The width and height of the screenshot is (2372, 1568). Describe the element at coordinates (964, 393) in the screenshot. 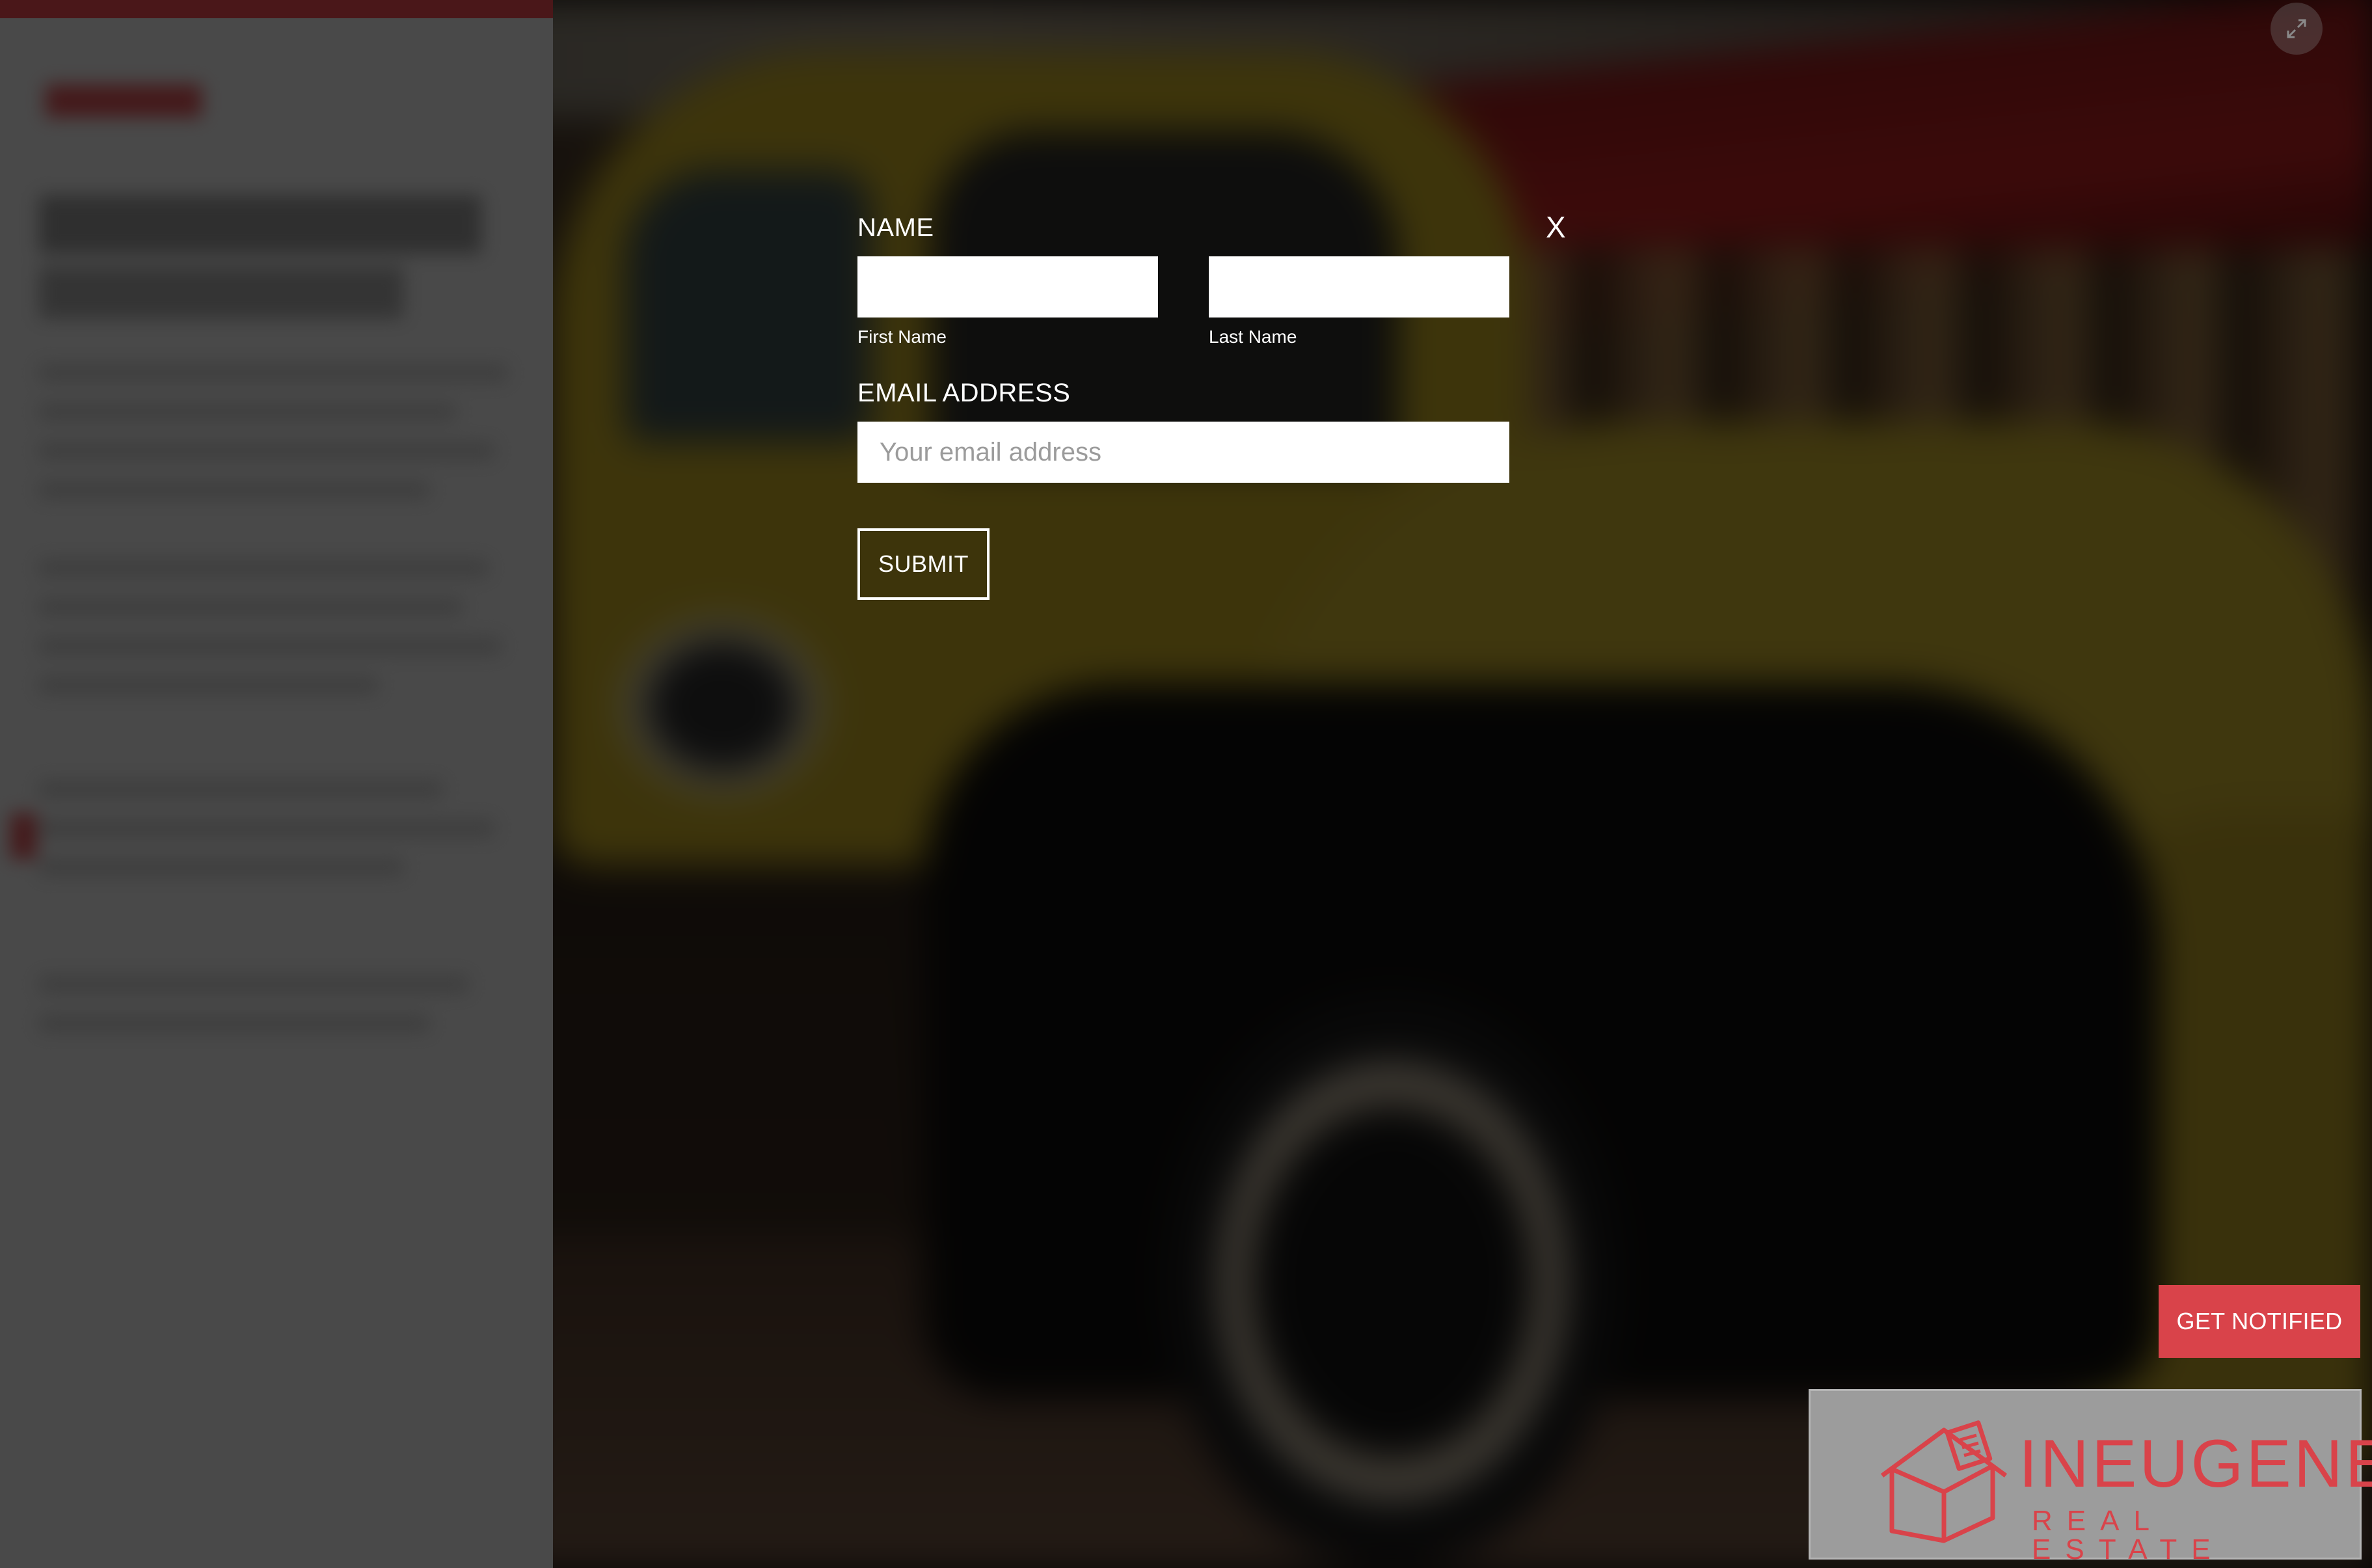

I see `email-heading: EMAIL ADDRESS` at that location.